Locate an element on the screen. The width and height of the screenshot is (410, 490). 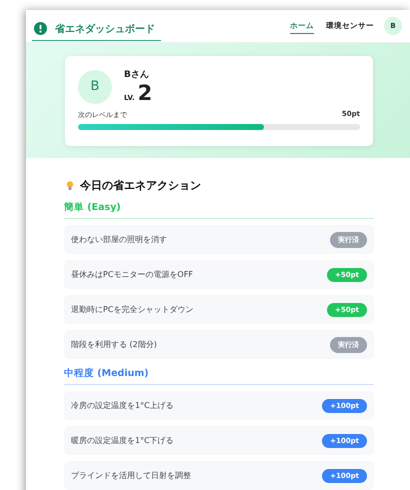
action-text: 昼休みはPCモニターの電源をOFF is located at coordinates (132, 274).